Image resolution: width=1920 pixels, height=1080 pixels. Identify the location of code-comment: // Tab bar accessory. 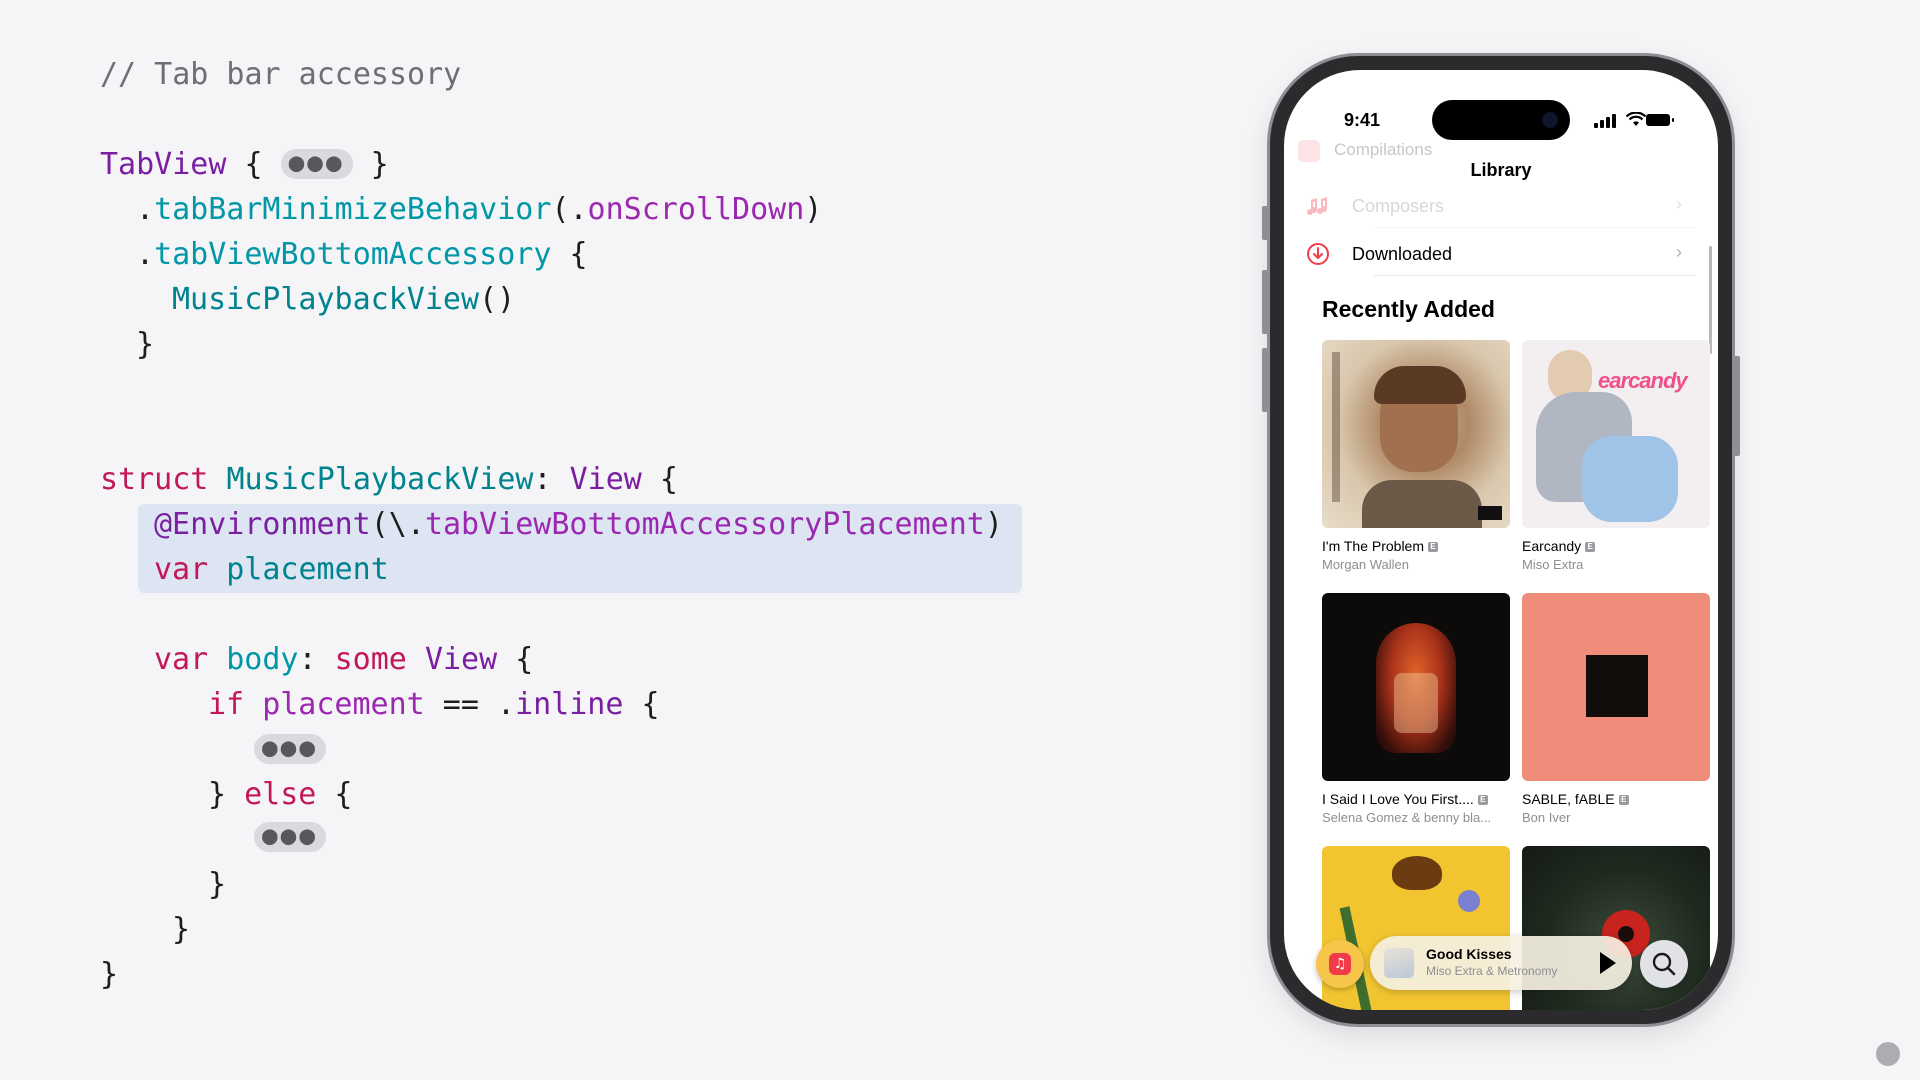
(281, 74).